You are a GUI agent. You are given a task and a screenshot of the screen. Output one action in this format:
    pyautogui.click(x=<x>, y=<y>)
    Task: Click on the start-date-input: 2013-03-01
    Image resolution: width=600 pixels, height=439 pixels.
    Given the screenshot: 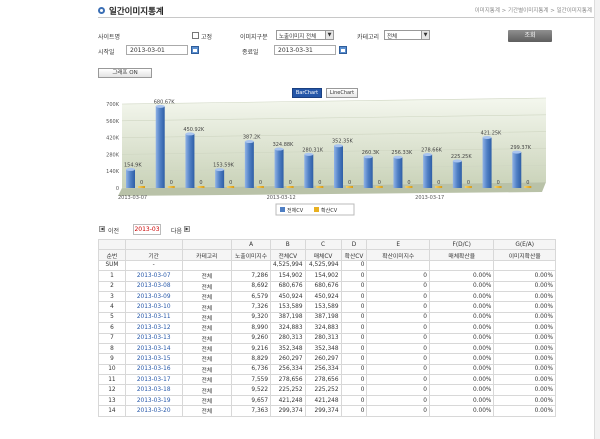 What is the action you would take?
    pyautogui.click(x=157, y=50)
    